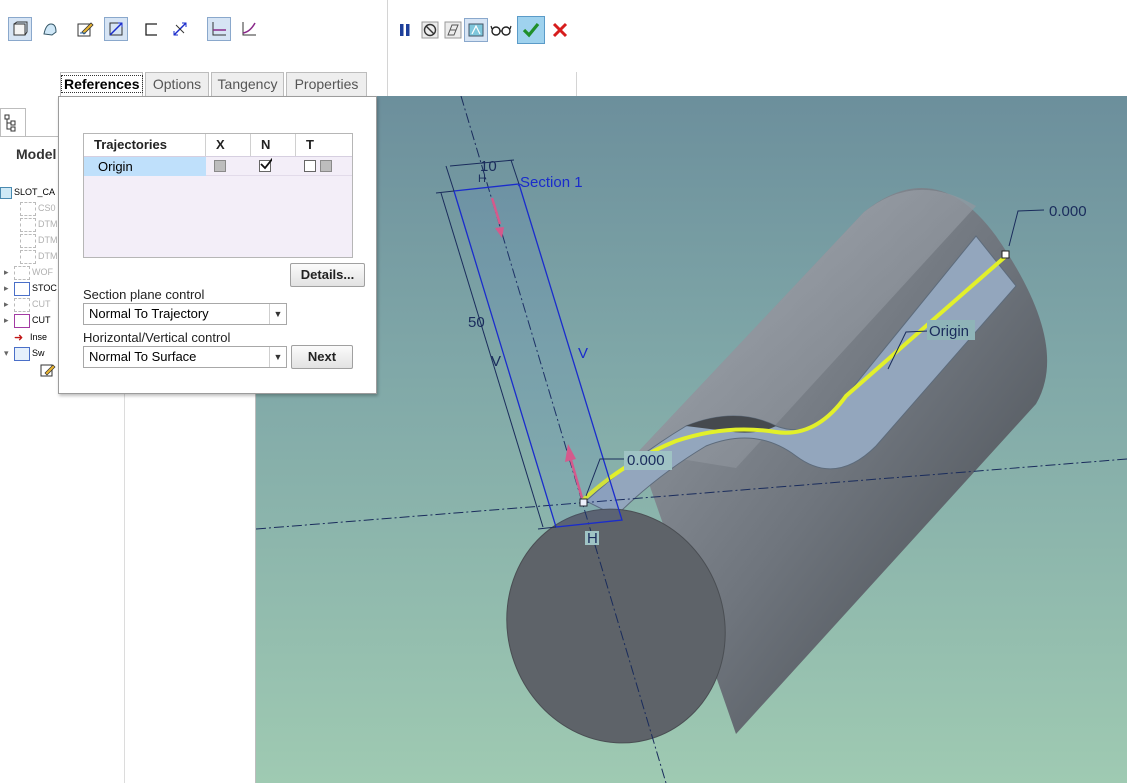 The height and width of the screenshot is (783, 1127). I want to click on tree-item-insert-here: ➜ Inse, so click(30, 337).